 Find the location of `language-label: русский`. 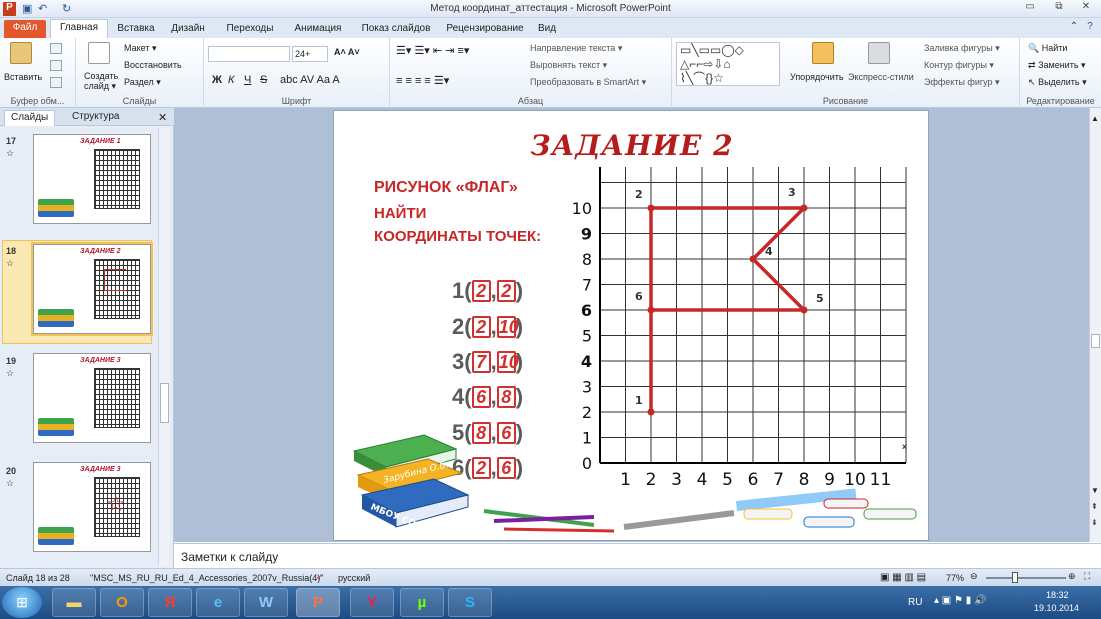

language-label: русский is located at coordinates (354, 578).